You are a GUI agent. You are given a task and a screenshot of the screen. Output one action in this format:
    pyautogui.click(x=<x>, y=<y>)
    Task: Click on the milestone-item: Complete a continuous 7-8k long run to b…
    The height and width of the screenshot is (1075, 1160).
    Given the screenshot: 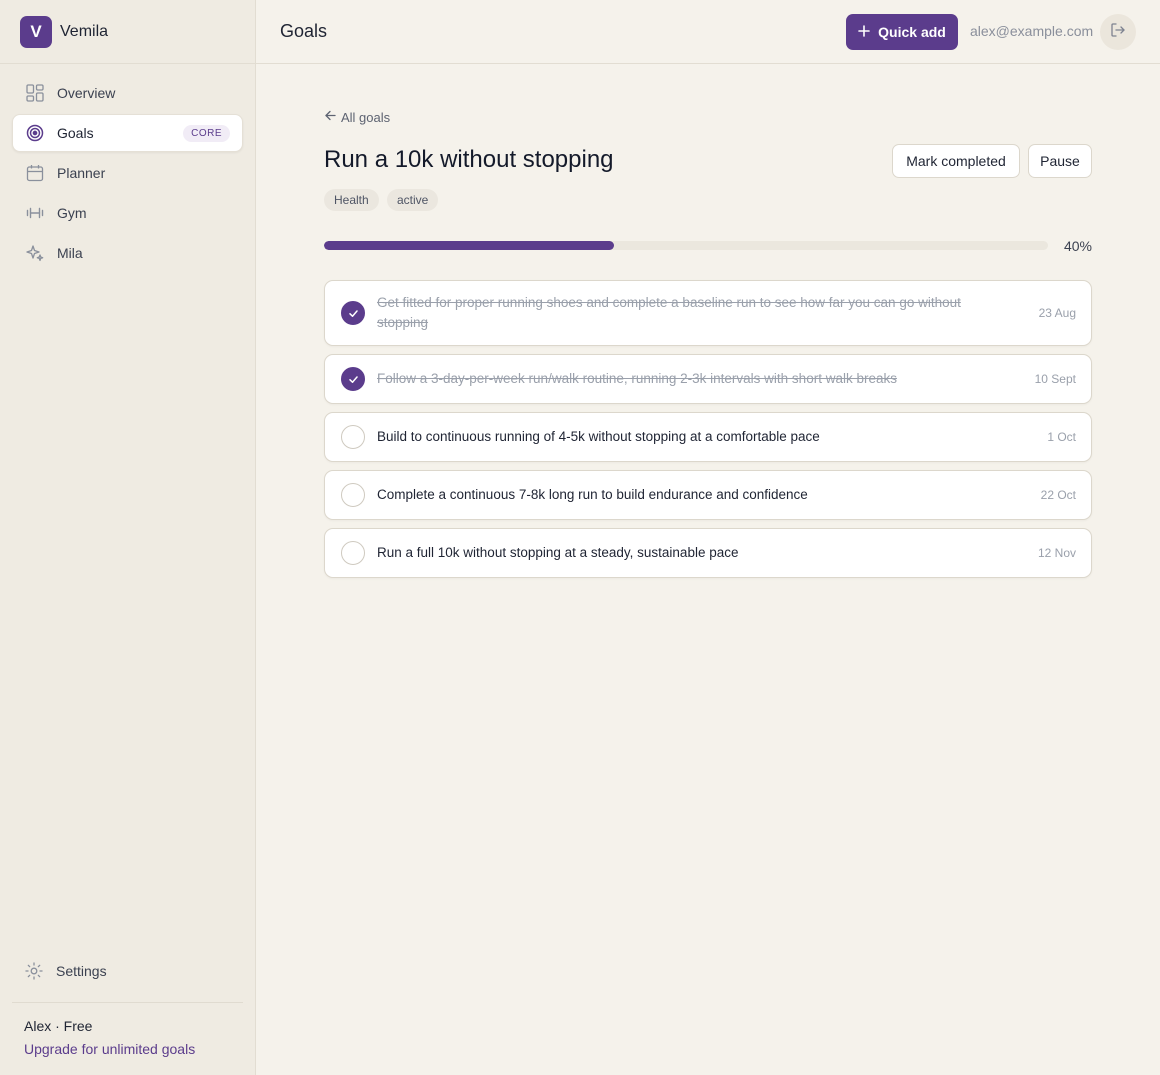 What is the action you would take?
    pyautogui.click(x=708, y=495)
    